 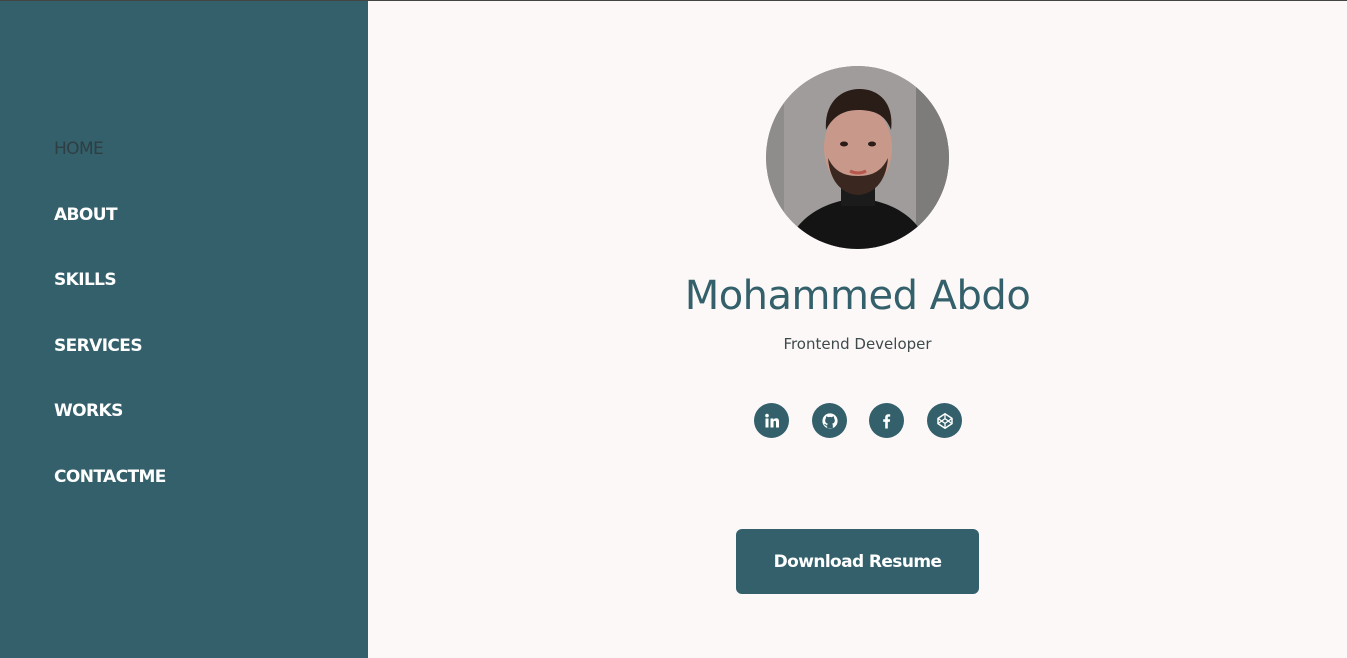 I want to click on avatar, so click(x=857, y=157).